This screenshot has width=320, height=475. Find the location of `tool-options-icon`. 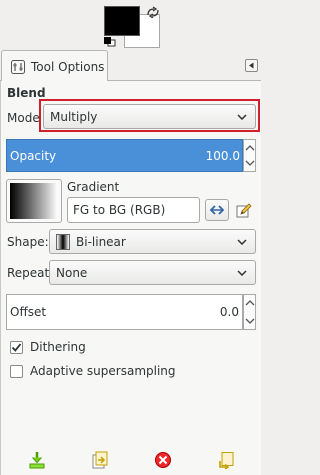

tool-options-icon is located at coordinates (18, 66).